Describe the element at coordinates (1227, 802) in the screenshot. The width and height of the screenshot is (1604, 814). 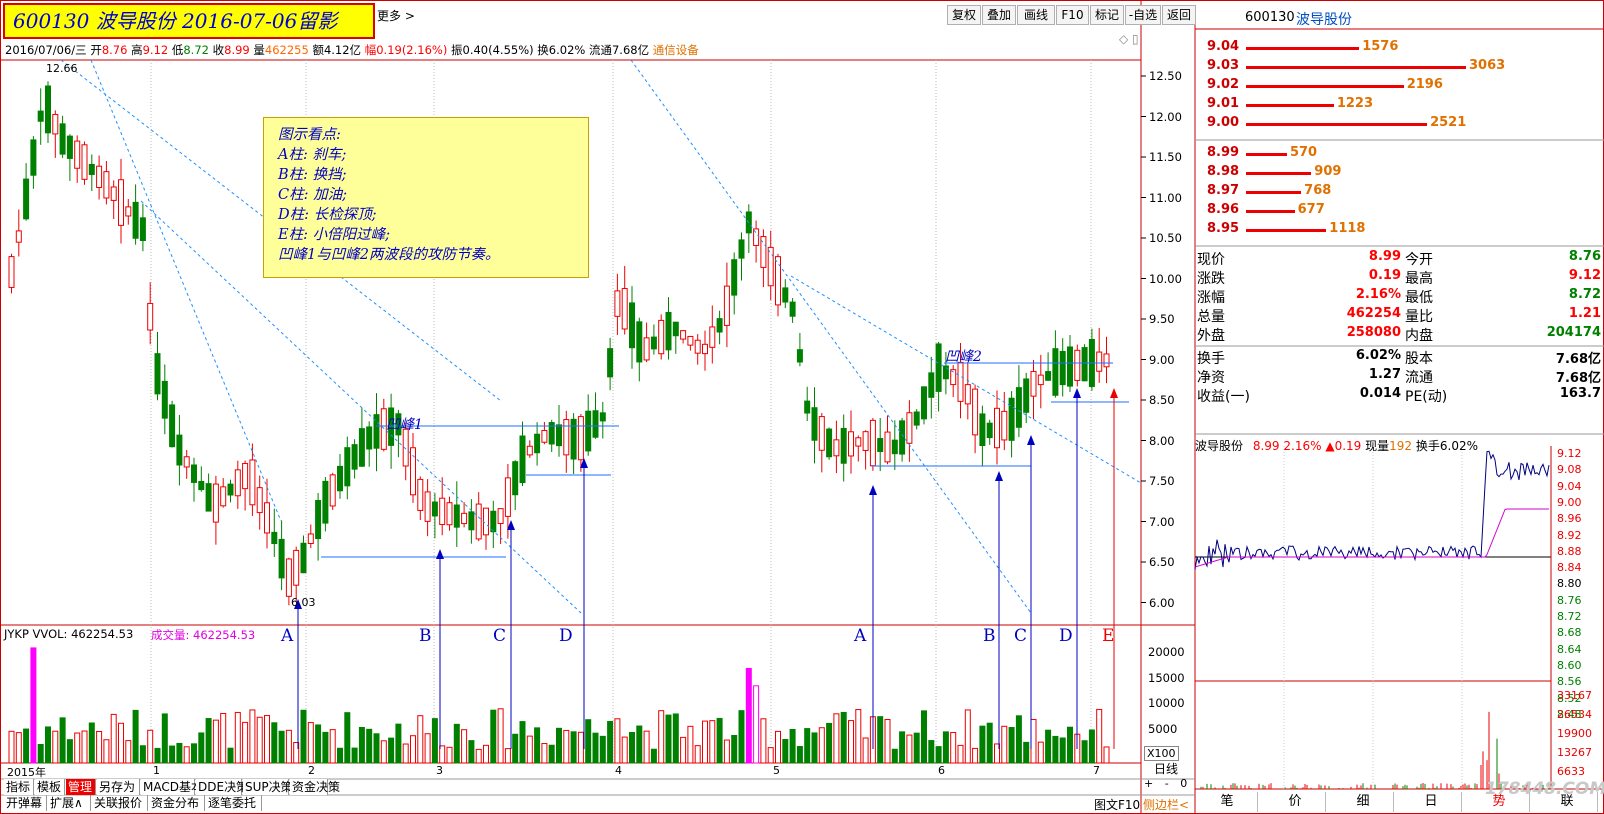
I see `rp-tab: 笔` at that location.